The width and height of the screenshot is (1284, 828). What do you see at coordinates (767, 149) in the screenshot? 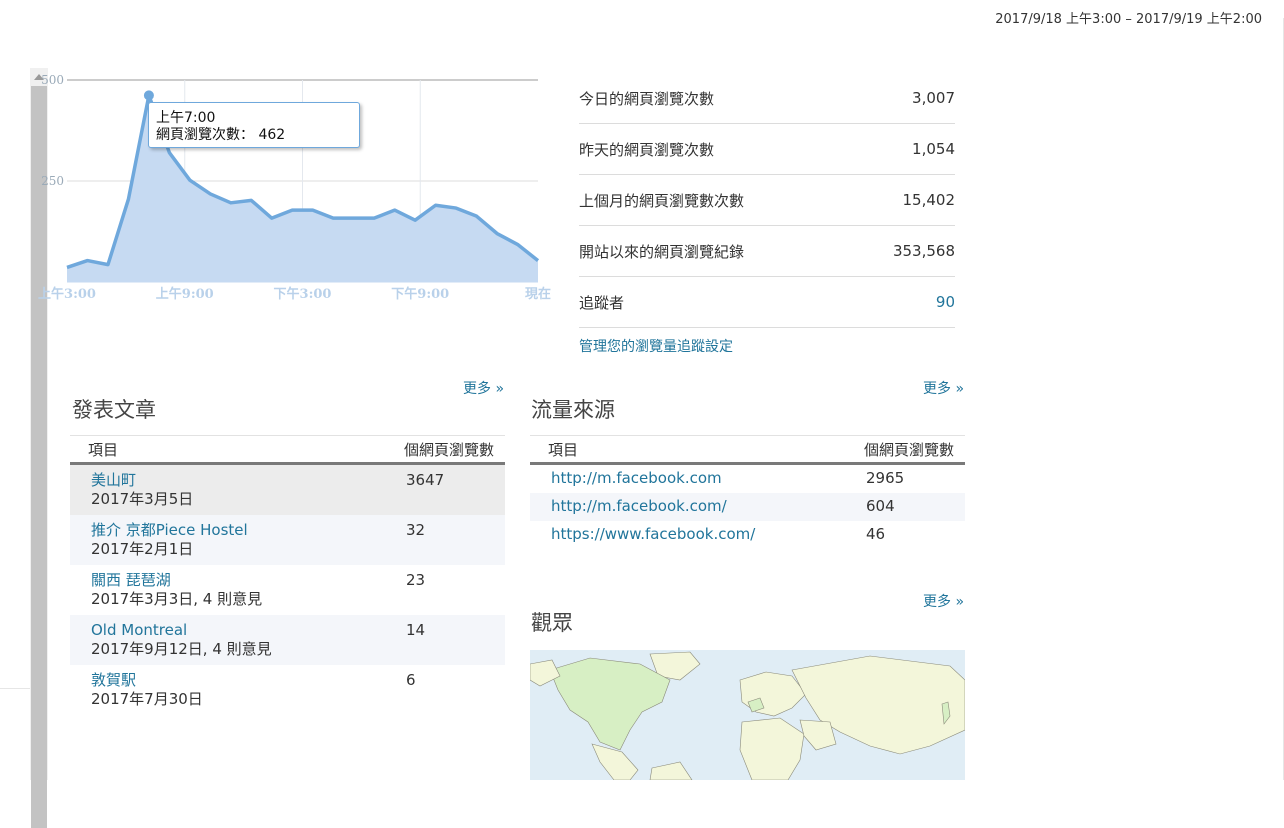
I see `stat-yesterday: 昨天的網頁瀏覽次數 1,054` at bounding box center [767, 149].